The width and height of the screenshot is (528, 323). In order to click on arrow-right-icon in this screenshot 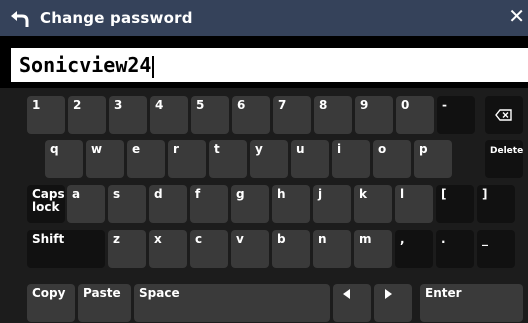, I will do `click(388, 294)`.